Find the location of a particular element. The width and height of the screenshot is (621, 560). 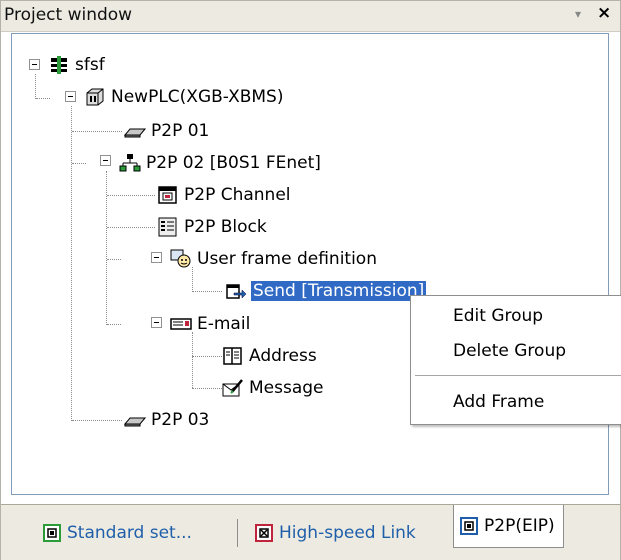

tree-node-label: Send [Transmission] is located at coordinates (339, 291).